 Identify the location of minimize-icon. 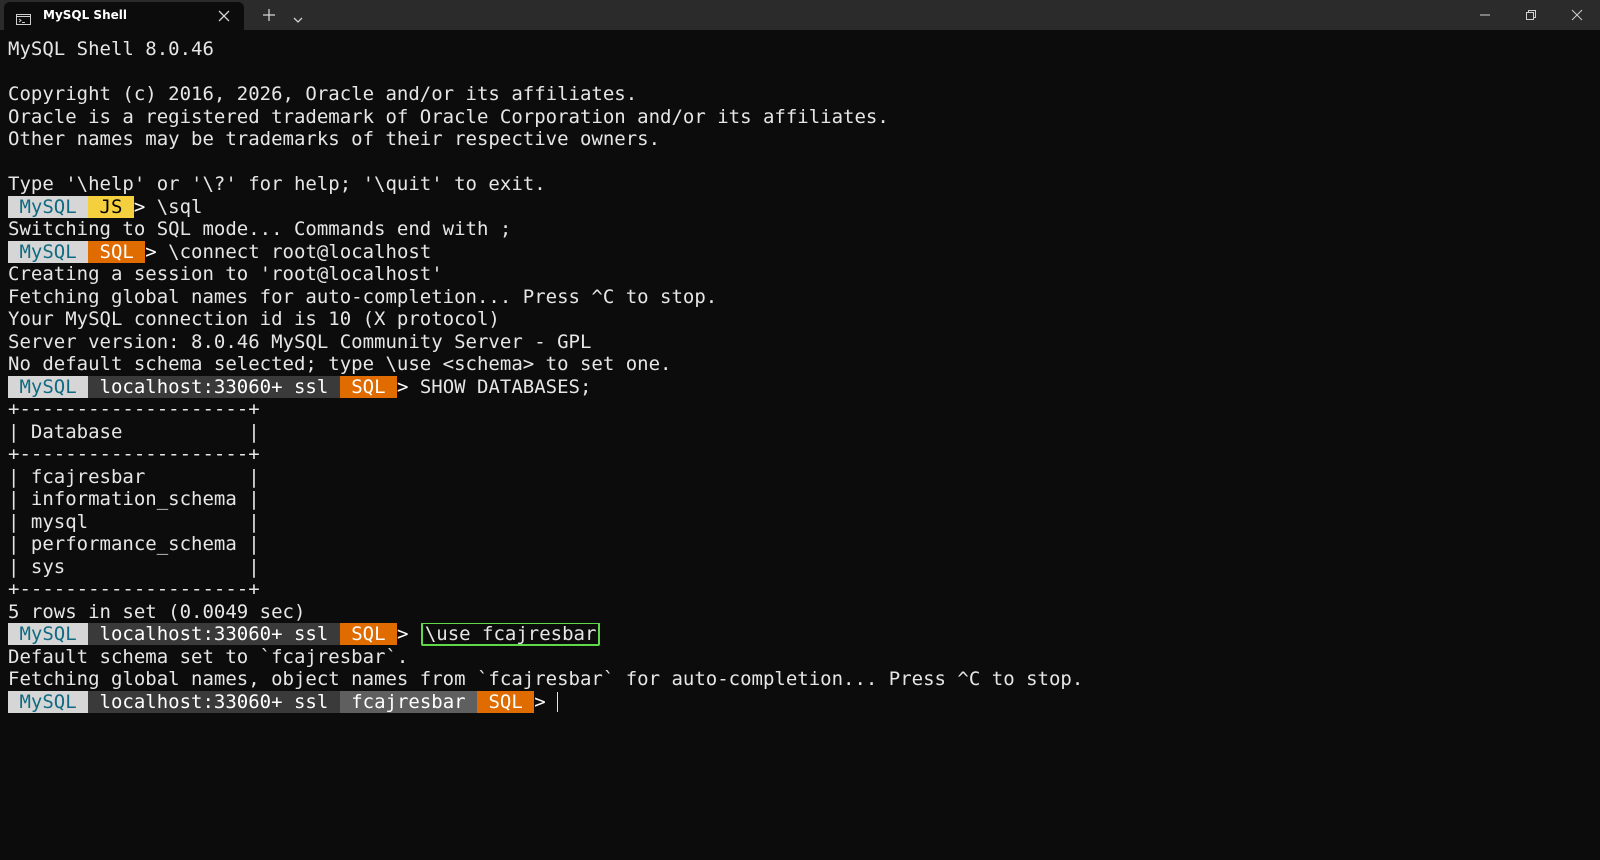
(1485, 15).